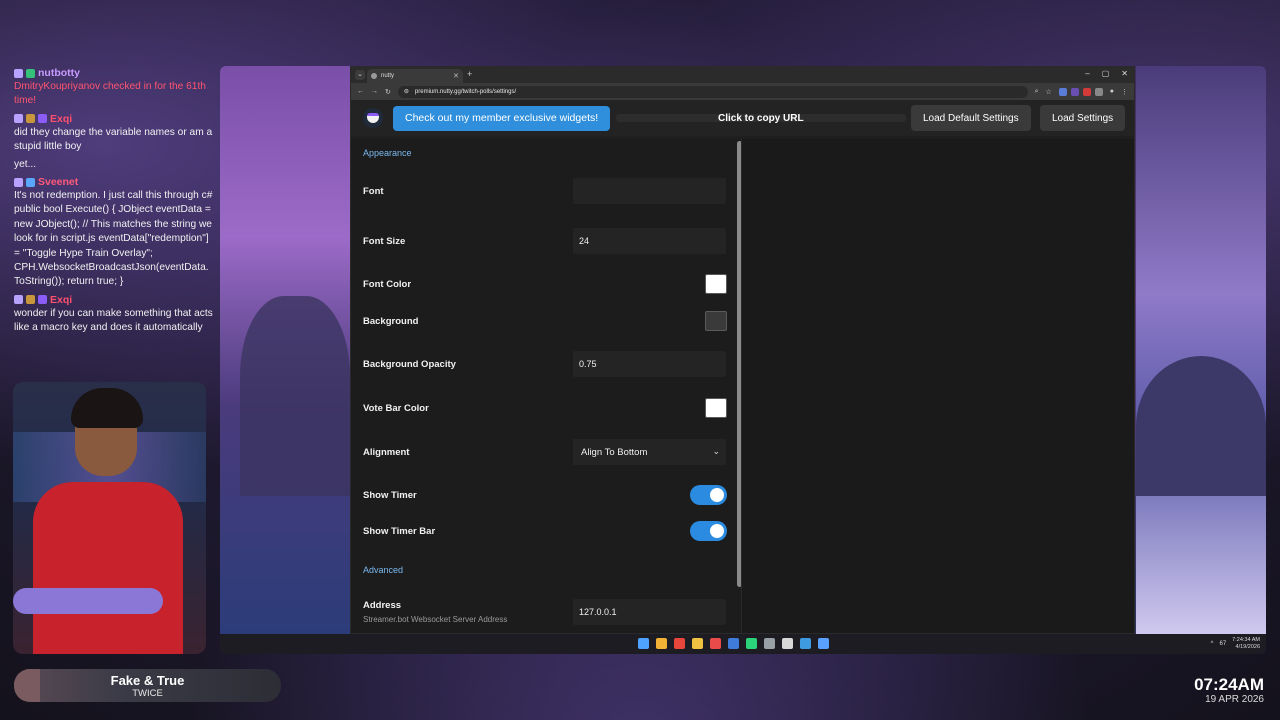 The height and width of the screenshot is (720, 1280). What do you see at coordinates (545, 452) in the screenshot?
I see `setting-alignment: Alignment Align To Bottom ⌄` at bounding box center [545, 452].